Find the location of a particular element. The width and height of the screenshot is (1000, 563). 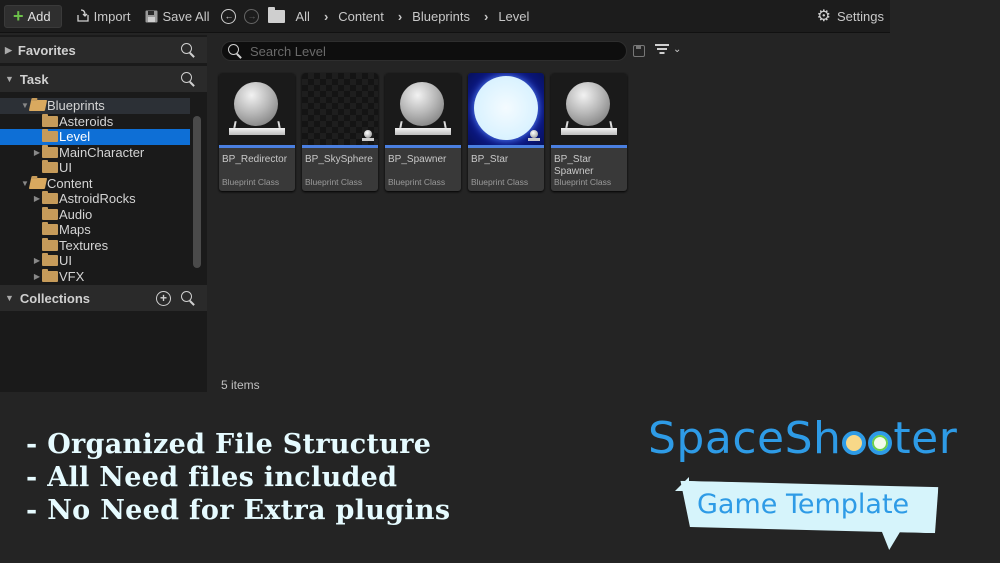

brand-text-start: SpaceSh is located at coordinates (745, 438).